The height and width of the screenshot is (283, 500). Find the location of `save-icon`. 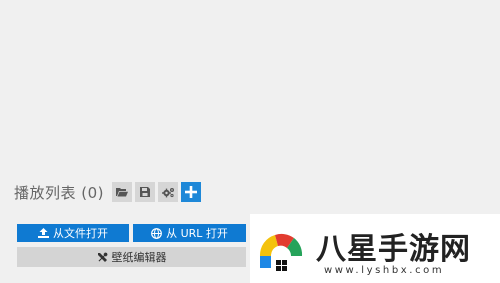

save-icon is located at coordinates (145, 192).